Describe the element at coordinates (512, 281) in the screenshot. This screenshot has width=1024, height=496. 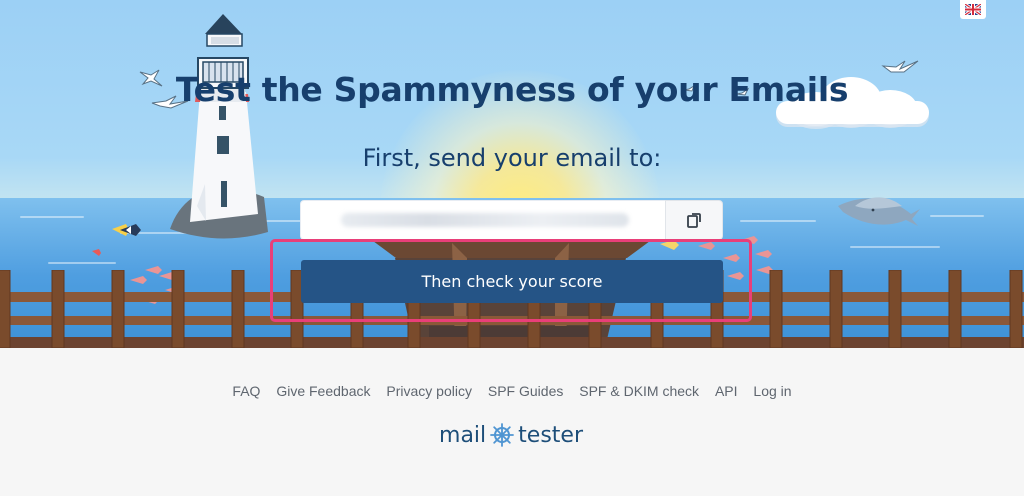
I see `check-score-button: Then check your score` at that location.